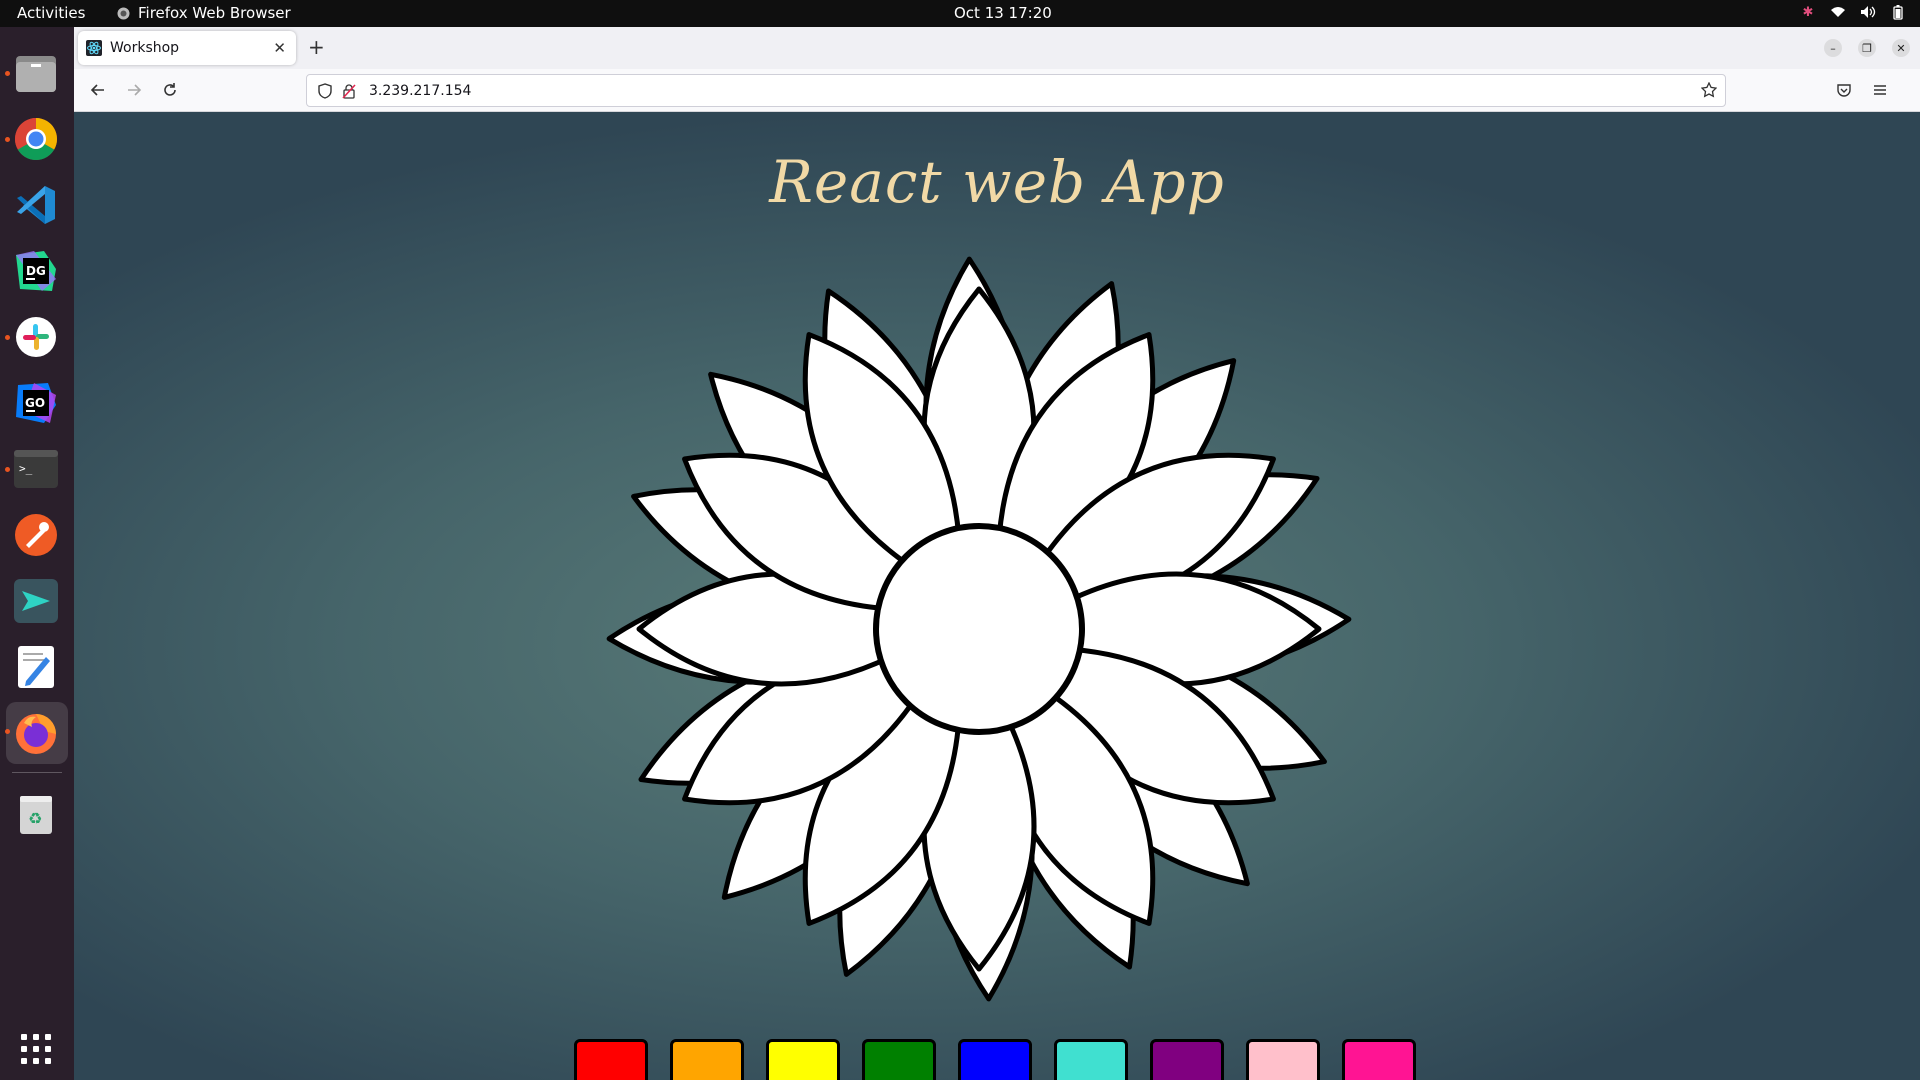  What do you see at coordinates (187, 48) in the screenshot?
I see `tab-workshop: Workshop ✕` at bounding box center [187, 48].